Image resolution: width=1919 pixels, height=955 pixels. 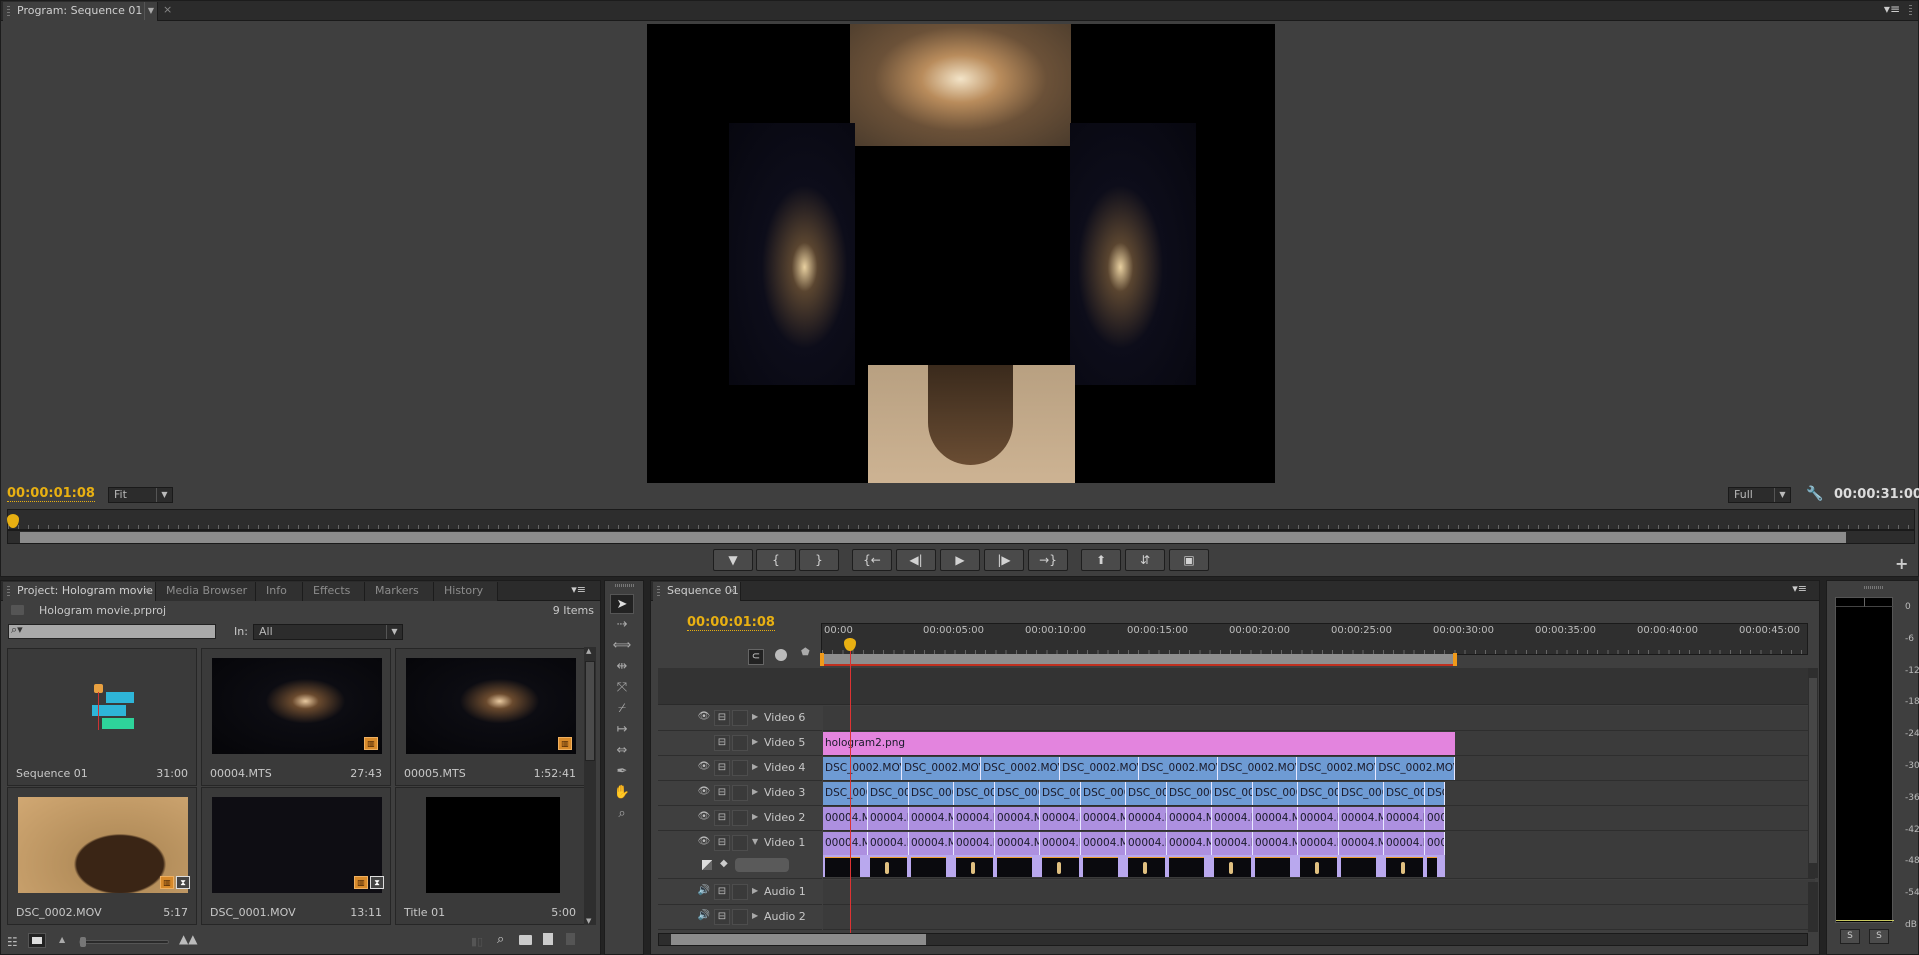 What do you see at coordinates (296, 717) in the screenshot?
I see `project-item: ▥ 00004.MTS 27:43` at bounding box center [296, 717].